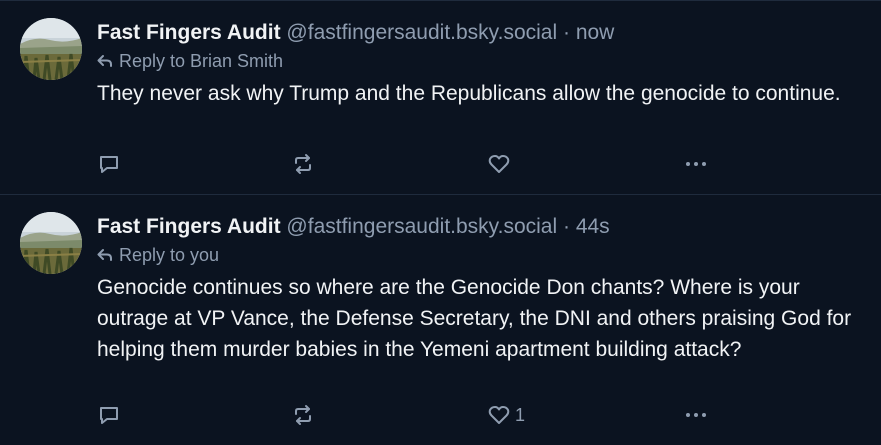  I want to click on reply-context: Reply to you, so click(474, 255).